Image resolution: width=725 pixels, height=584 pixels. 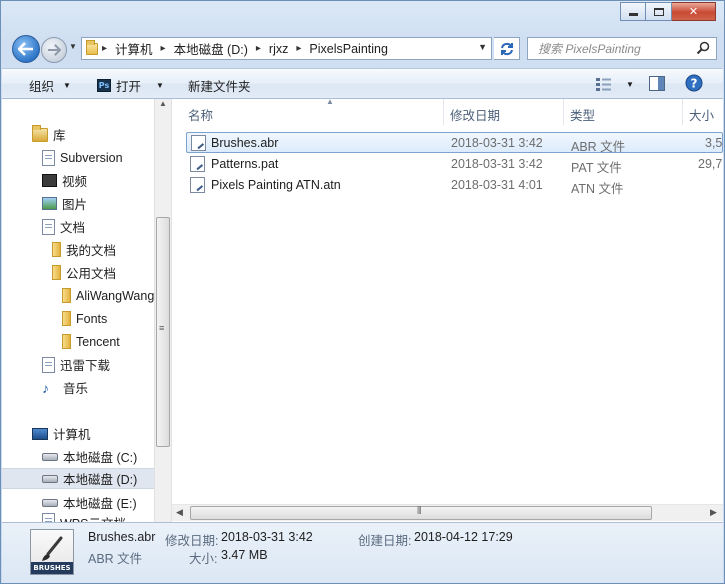 I want to click on breadcrumb-drive-d: 本地磁盘 (D:), so click(x=211, y=48).